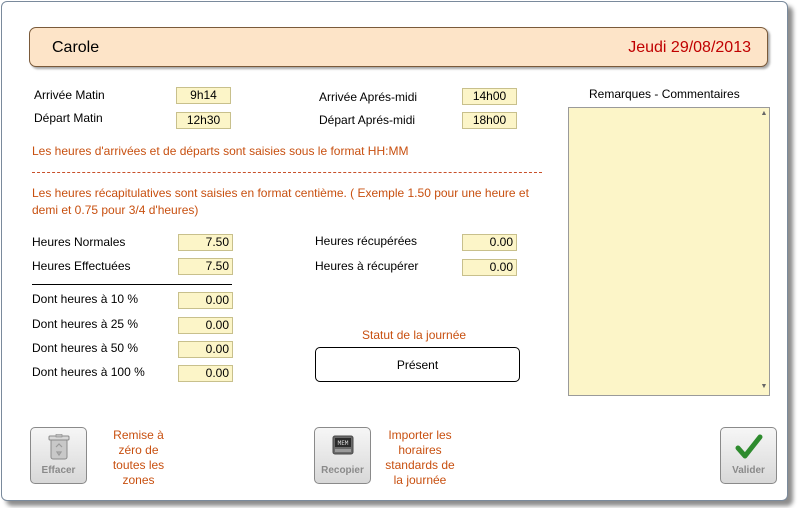 This screenshot has width=800, height=508. Describe the element at coordinates (343, 447) in the screenshot. I see `memory-icon: MEM` at that location.